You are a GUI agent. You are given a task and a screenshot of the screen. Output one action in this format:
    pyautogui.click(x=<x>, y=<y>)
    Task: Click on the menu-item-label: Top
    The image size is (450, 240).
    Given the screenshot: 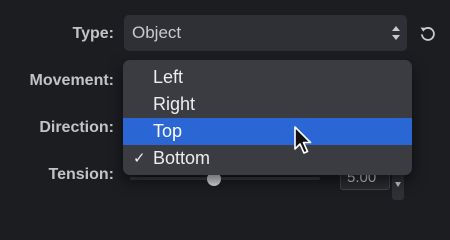 What is the action you would take?
    pyautogui.click(x=168, y=131)
    